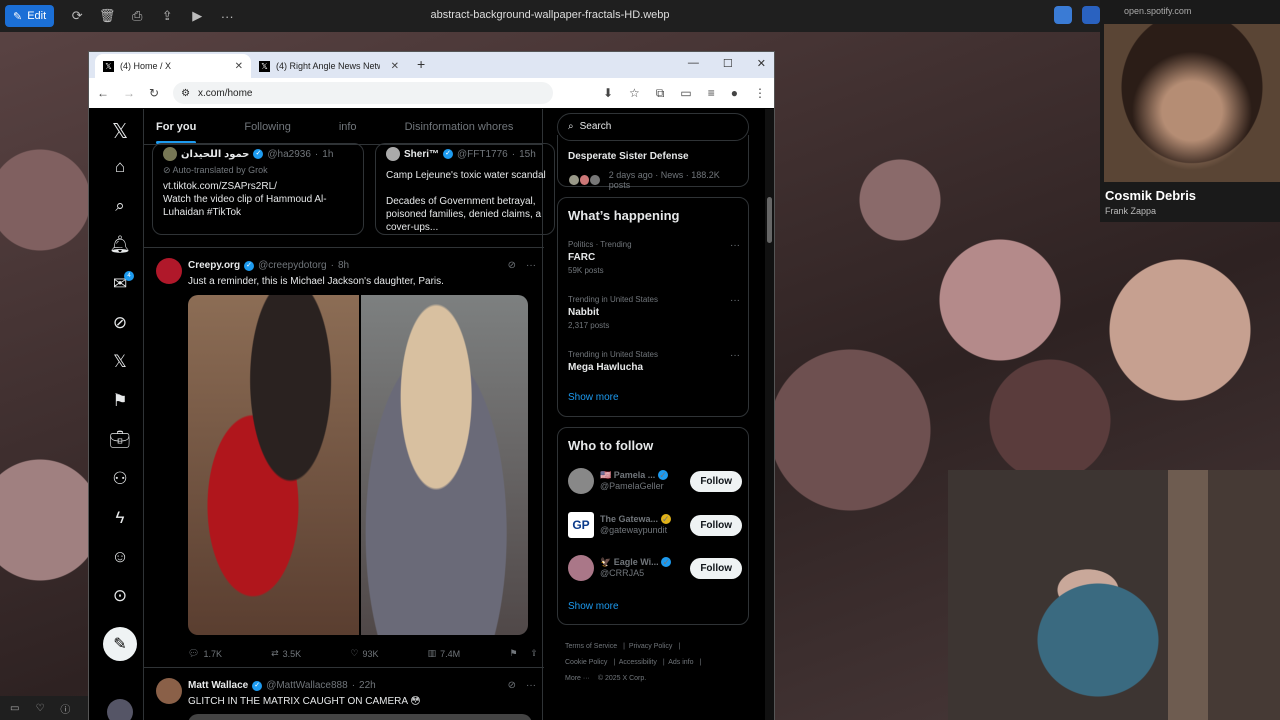  What do you see at coordinates (364, 653) in the screenshot?
I see `like-button: ♡ 93K` at bounding box center [364, 653].